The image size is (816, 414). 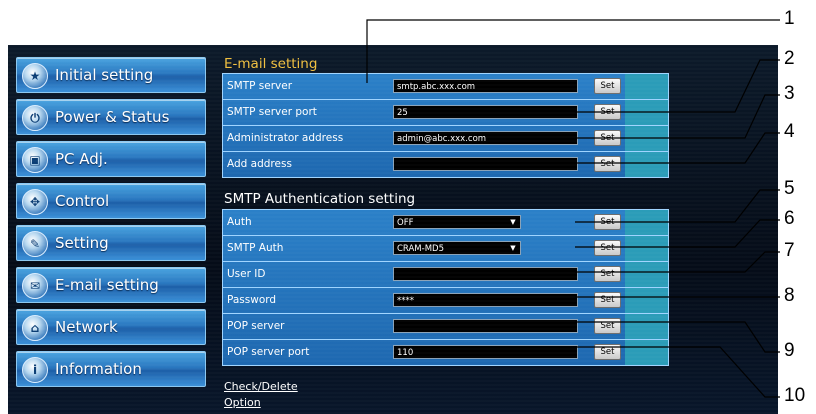 I want to click on callout-number-6: 6, so click(x=789, y=218).